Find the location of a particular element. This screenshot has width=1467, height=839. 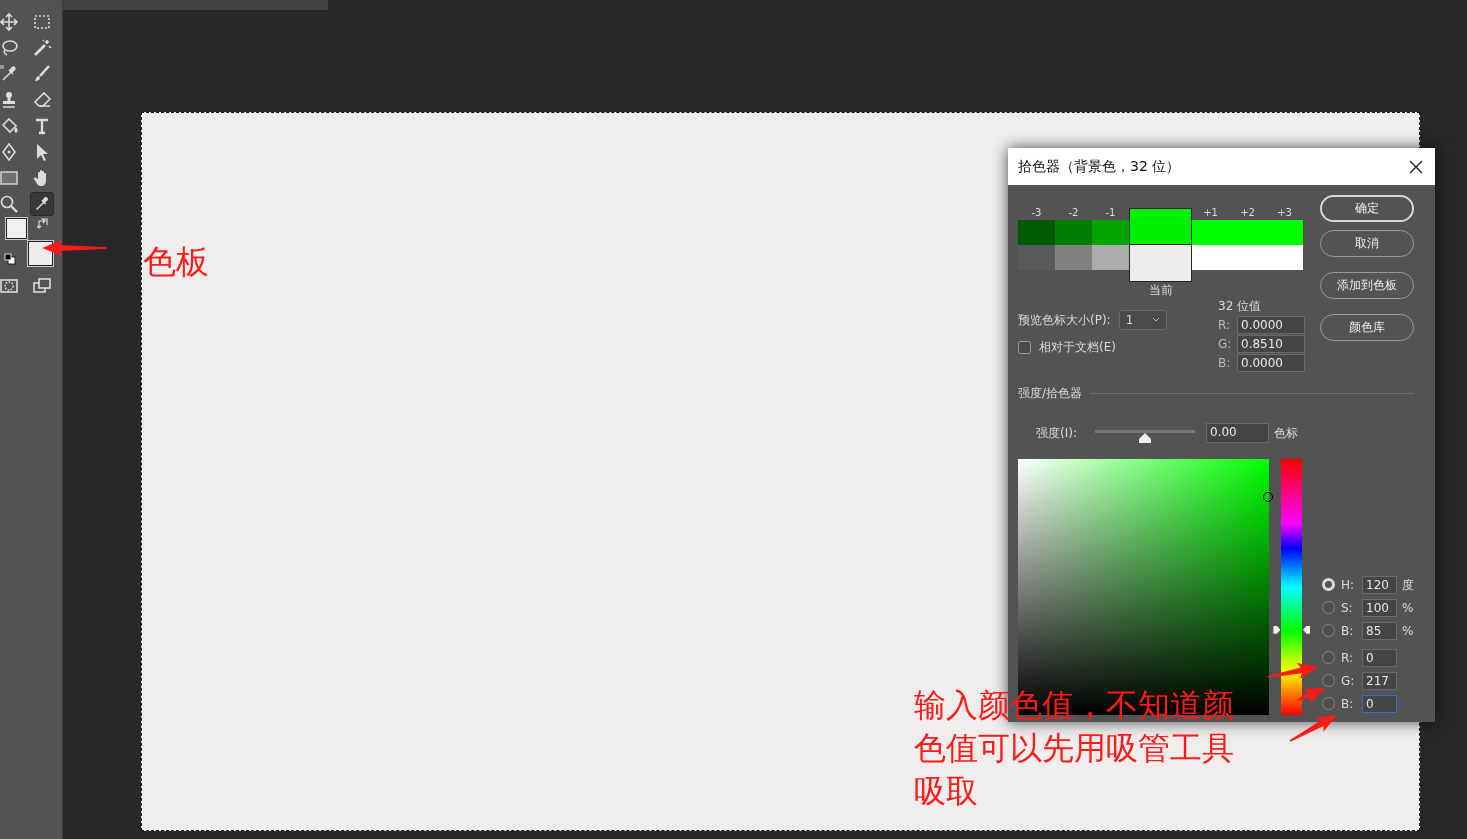

swap-icon is located at coordinates (43, 223).